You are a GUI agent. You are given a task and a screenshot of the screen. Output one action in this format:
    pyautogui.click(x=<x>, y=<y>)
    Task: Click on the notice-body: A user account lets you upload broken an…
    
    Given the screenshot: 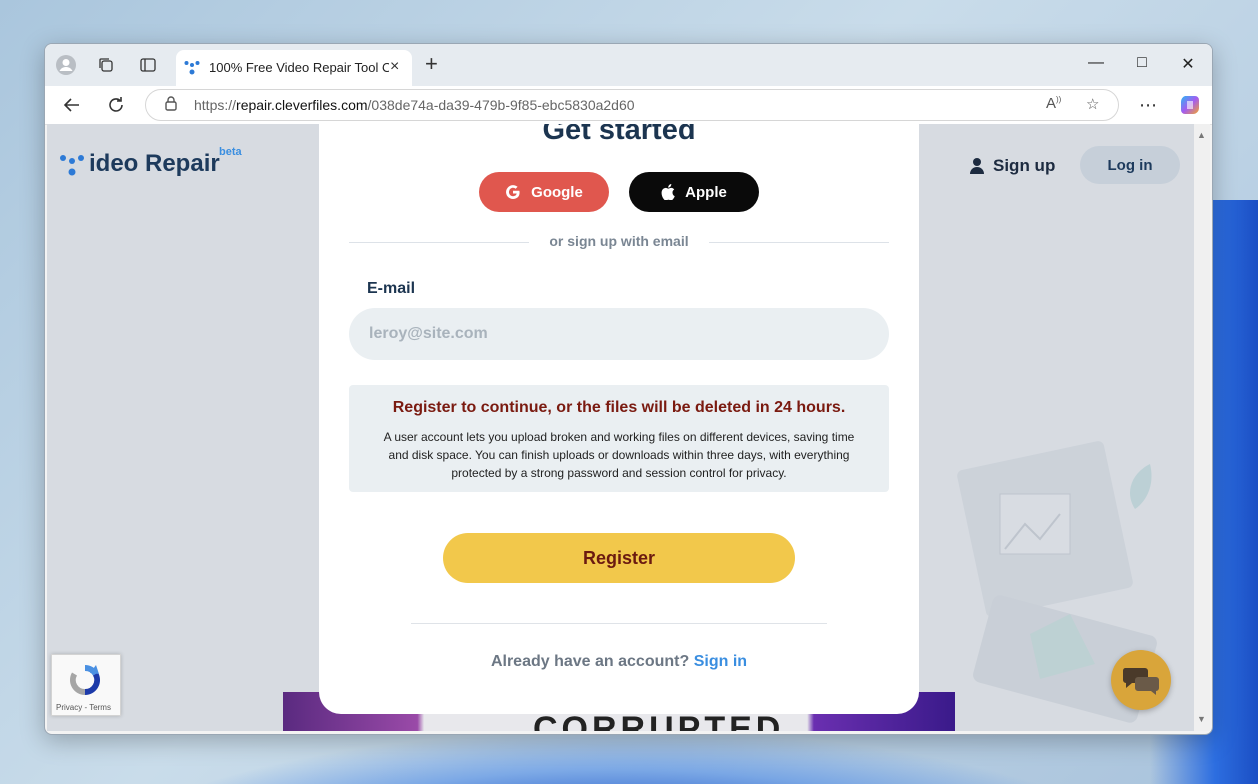 What is the action you would take?
    pyautogui.click(x=619, y=455)
    